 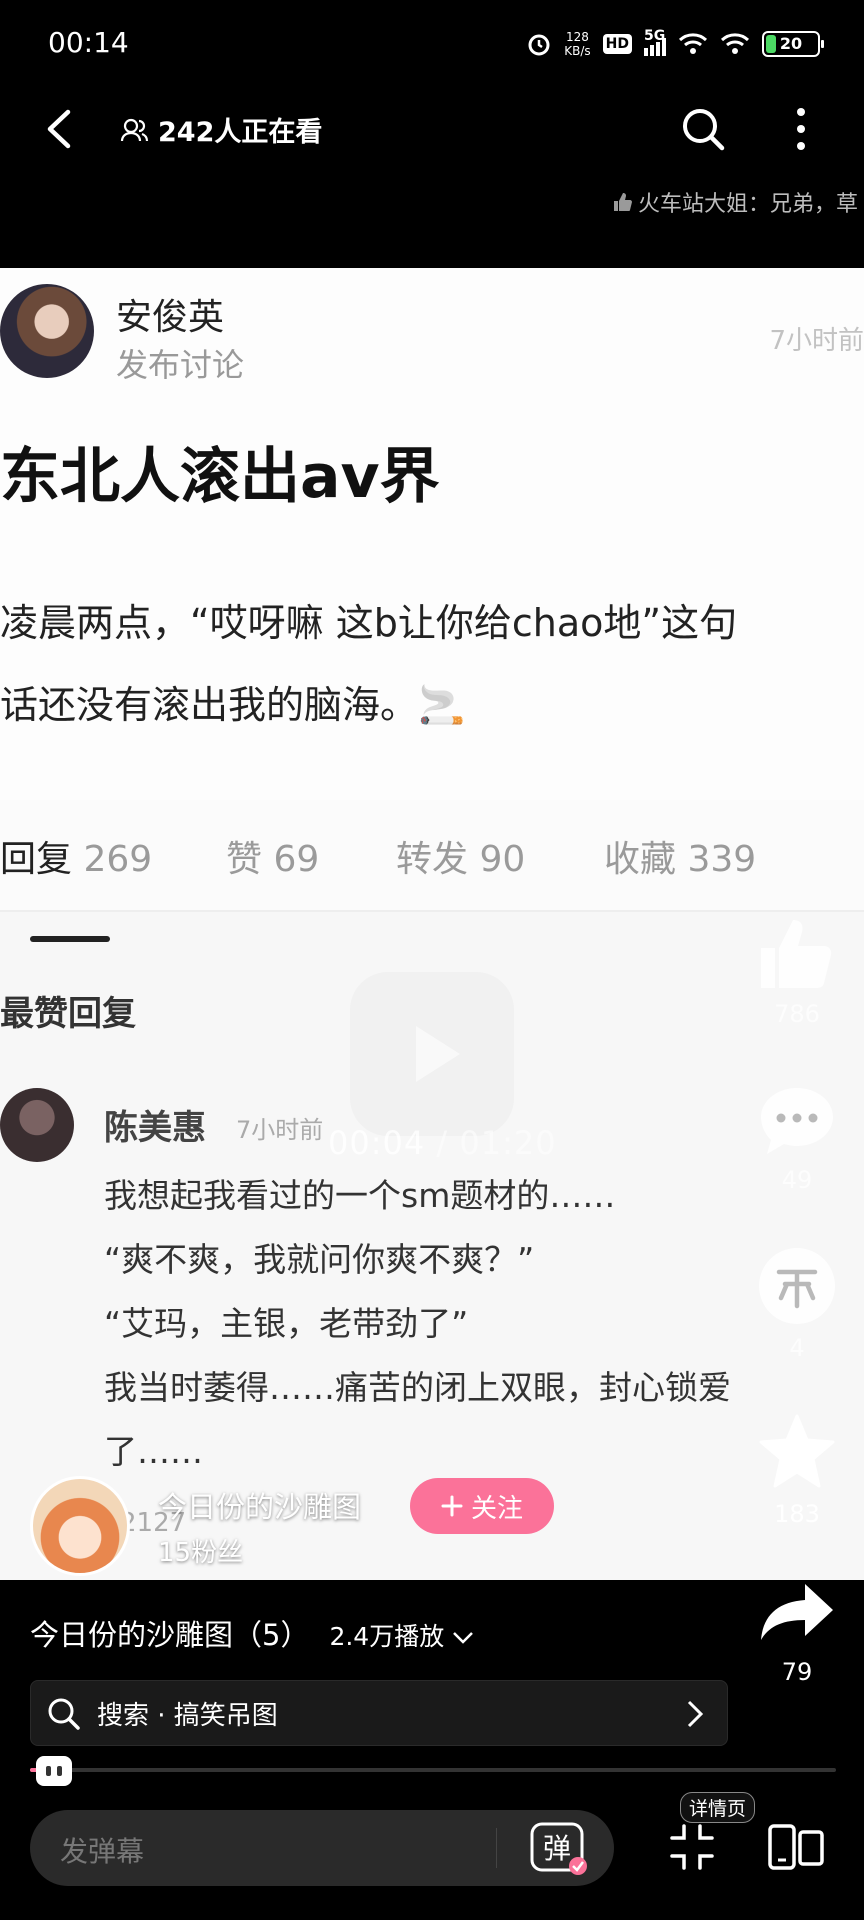 What do you see at coordinates (180, 365) in the screenshot?
I see `post-action: 发布讨论` at bounding box center [180, 365].